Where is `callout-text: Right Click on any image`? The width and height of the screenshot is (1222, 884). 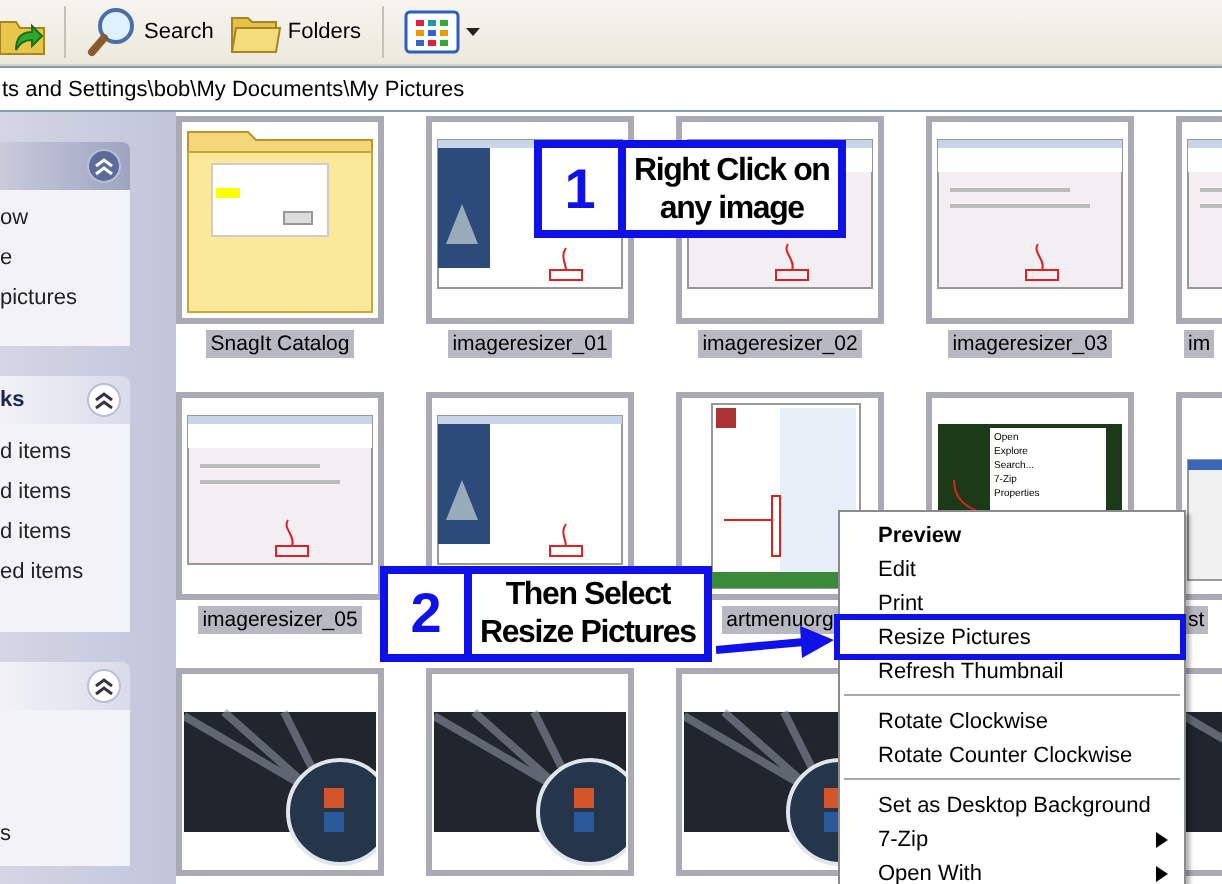
callout-text: Right Click on any image is located at coordinates (732, 190).